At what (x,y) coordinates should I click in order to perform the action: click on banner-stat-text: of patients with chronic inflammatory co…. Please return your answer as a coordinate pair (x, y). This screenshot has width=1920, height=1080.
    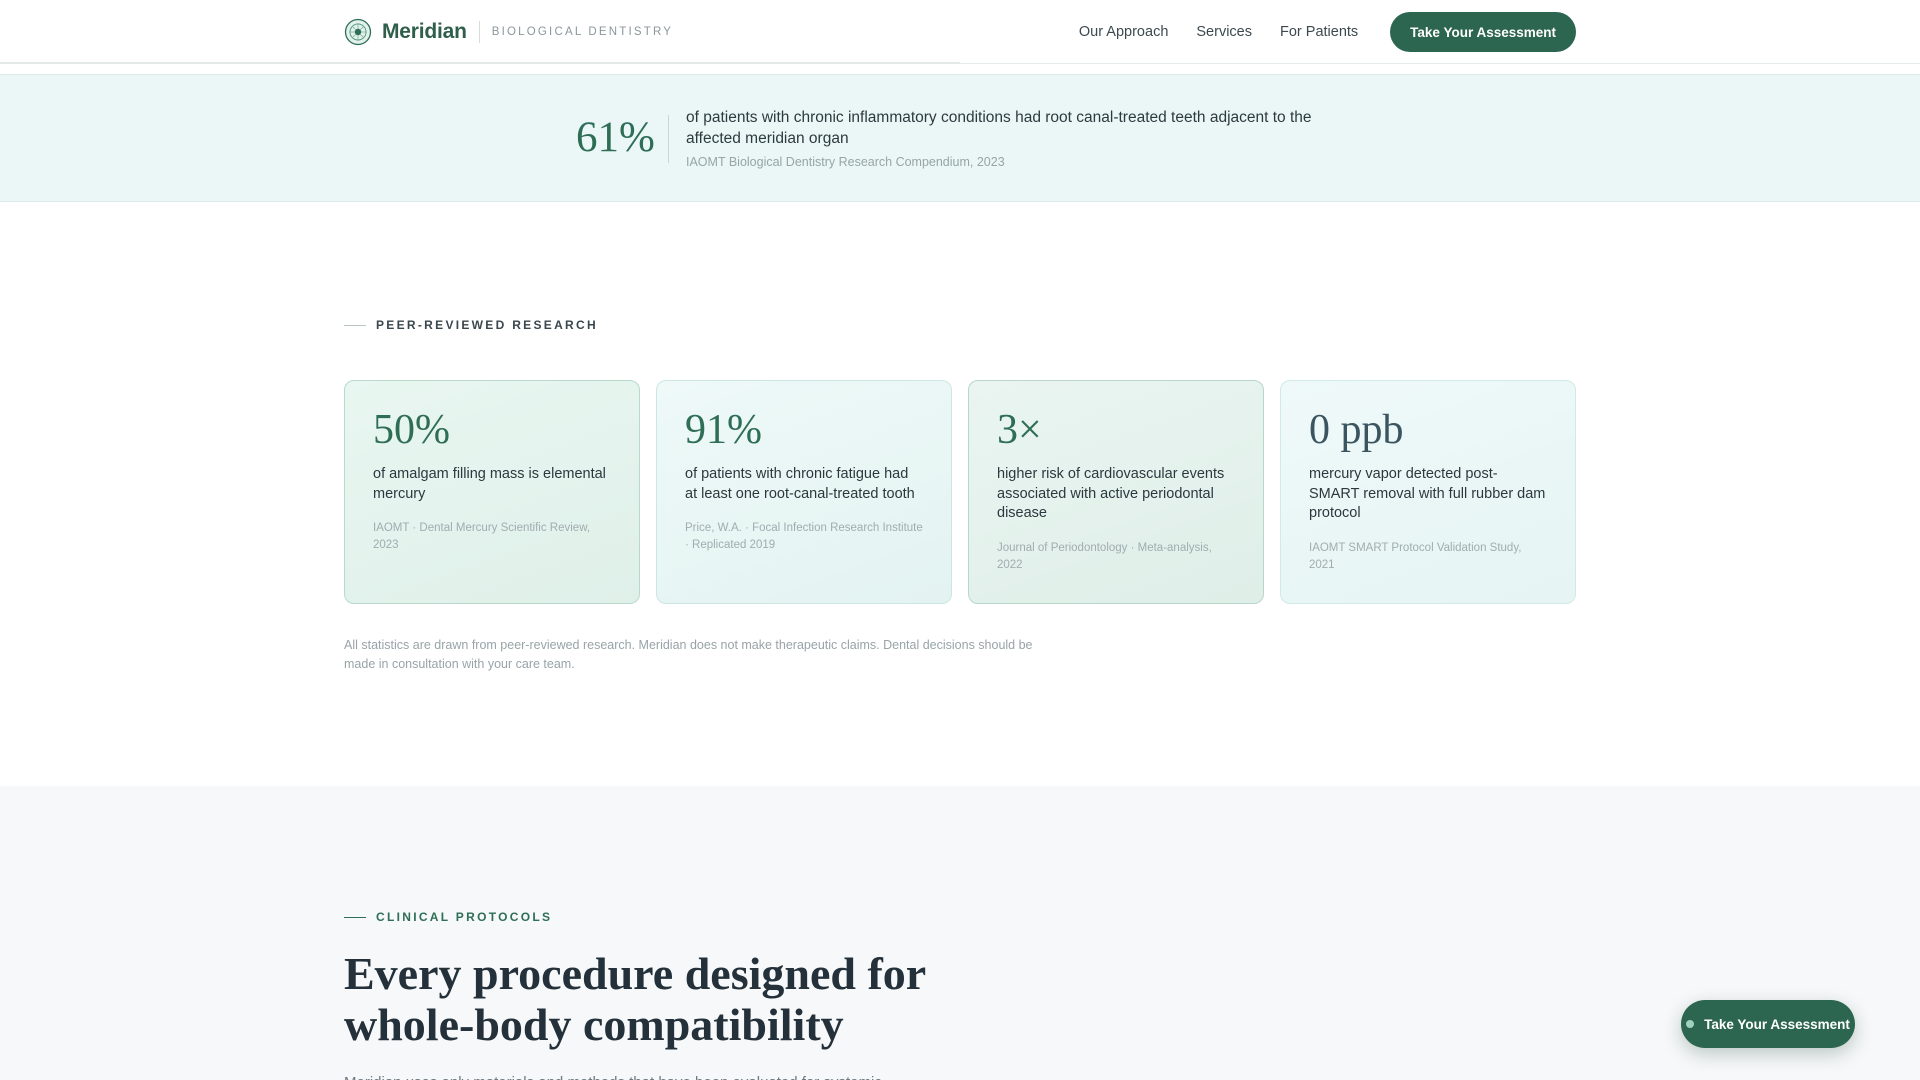
    Looking at the image, I should click on (999, 128).